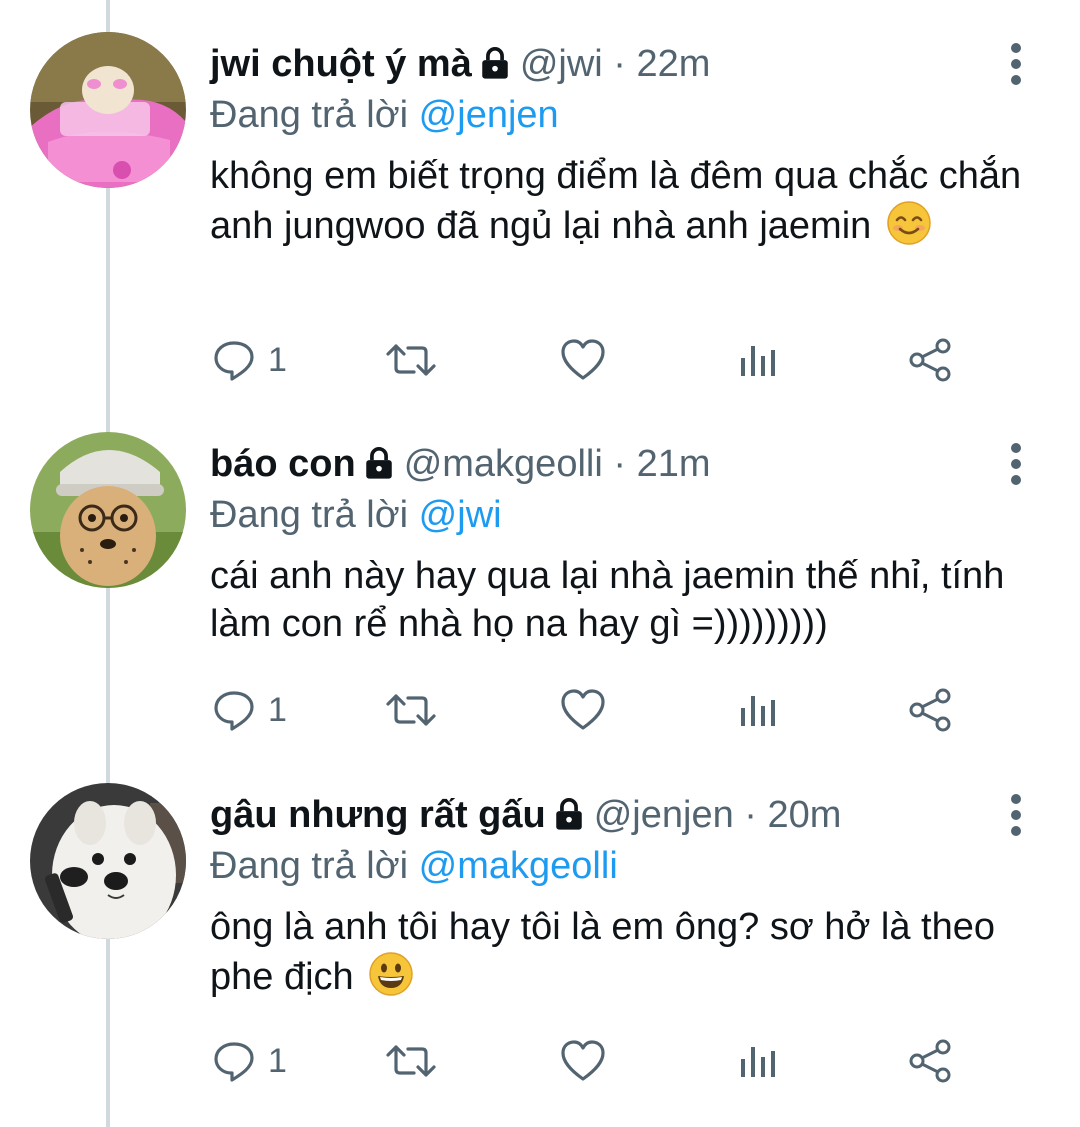 The height and width of the screenshot is (1127, 1080). What do you see at coordinates (674, 64) in the screenshot?
I see `timestamp: 22m` at bounding box center [674, 64].